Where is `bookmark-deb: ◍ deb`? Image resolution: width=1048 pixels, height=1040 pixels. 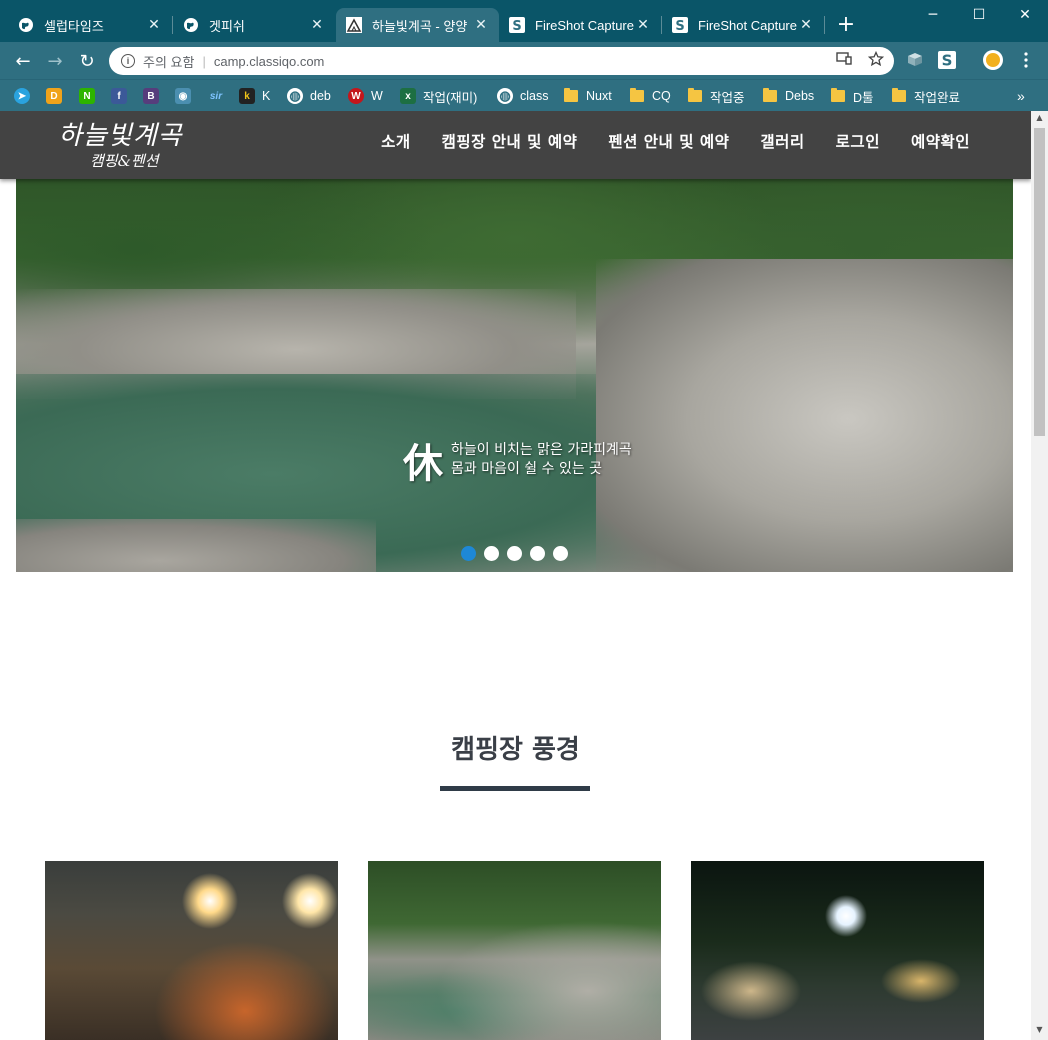
bookmark-deb: ◍ deb is located at coordinates (309, 96).